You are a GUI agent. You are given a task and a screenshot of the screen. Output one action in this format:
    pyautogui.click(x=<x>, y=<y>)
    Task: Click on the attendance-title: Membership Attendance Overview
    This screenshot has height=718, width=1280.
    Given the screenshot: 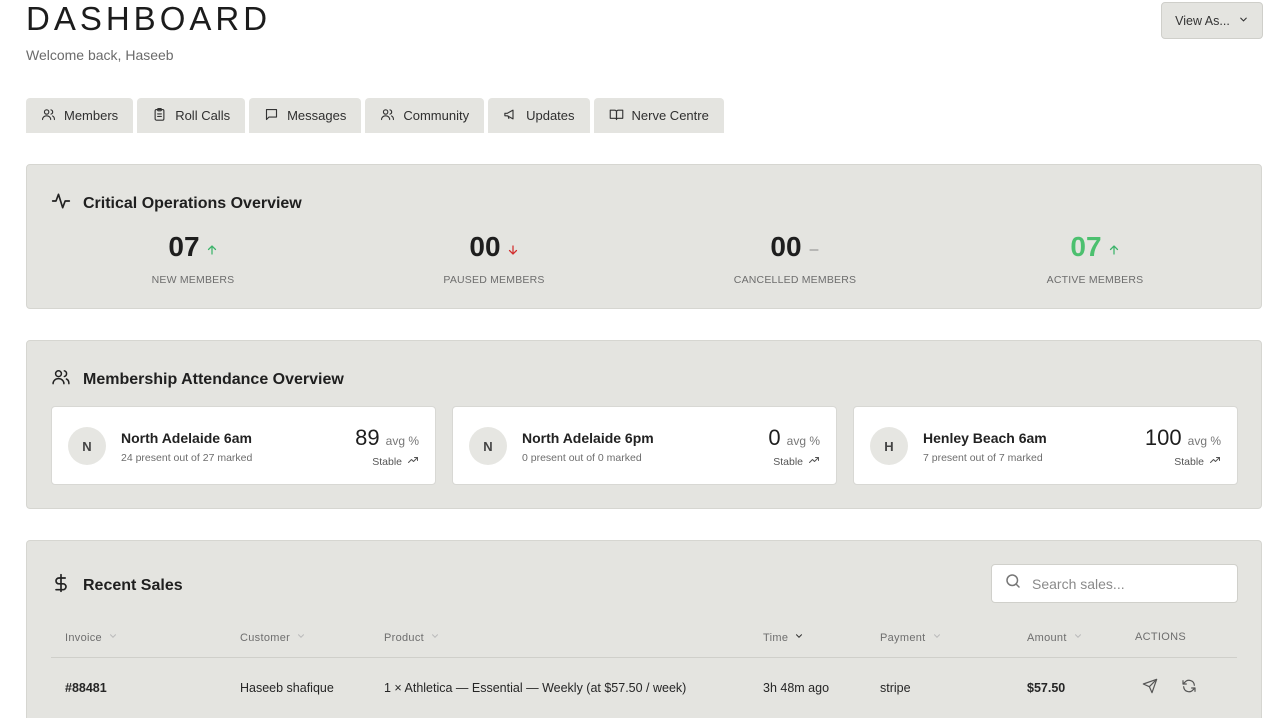 What is the action you would take?
    pyautogui.click(x=197, y=379)
    